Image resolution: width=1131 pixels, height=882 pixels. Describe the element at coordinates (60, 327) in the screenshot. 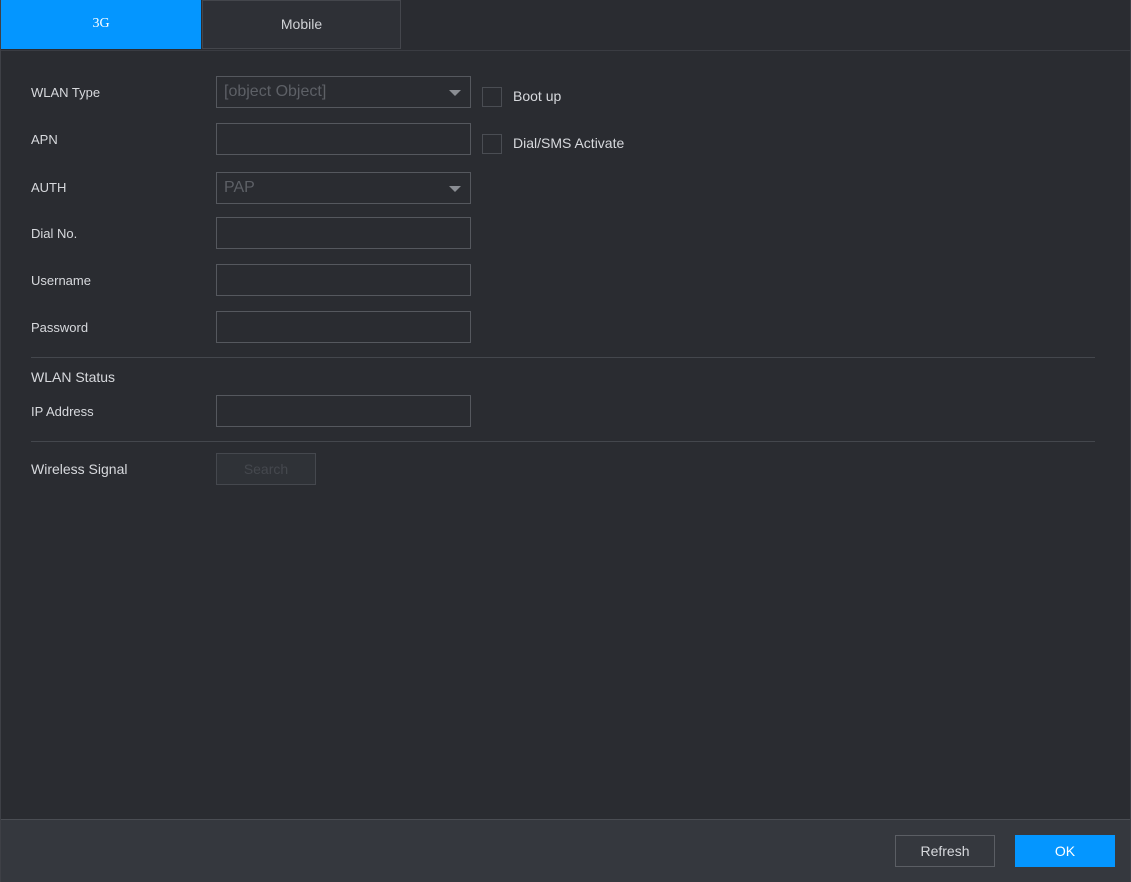

I see `password-label: Password` at that location.